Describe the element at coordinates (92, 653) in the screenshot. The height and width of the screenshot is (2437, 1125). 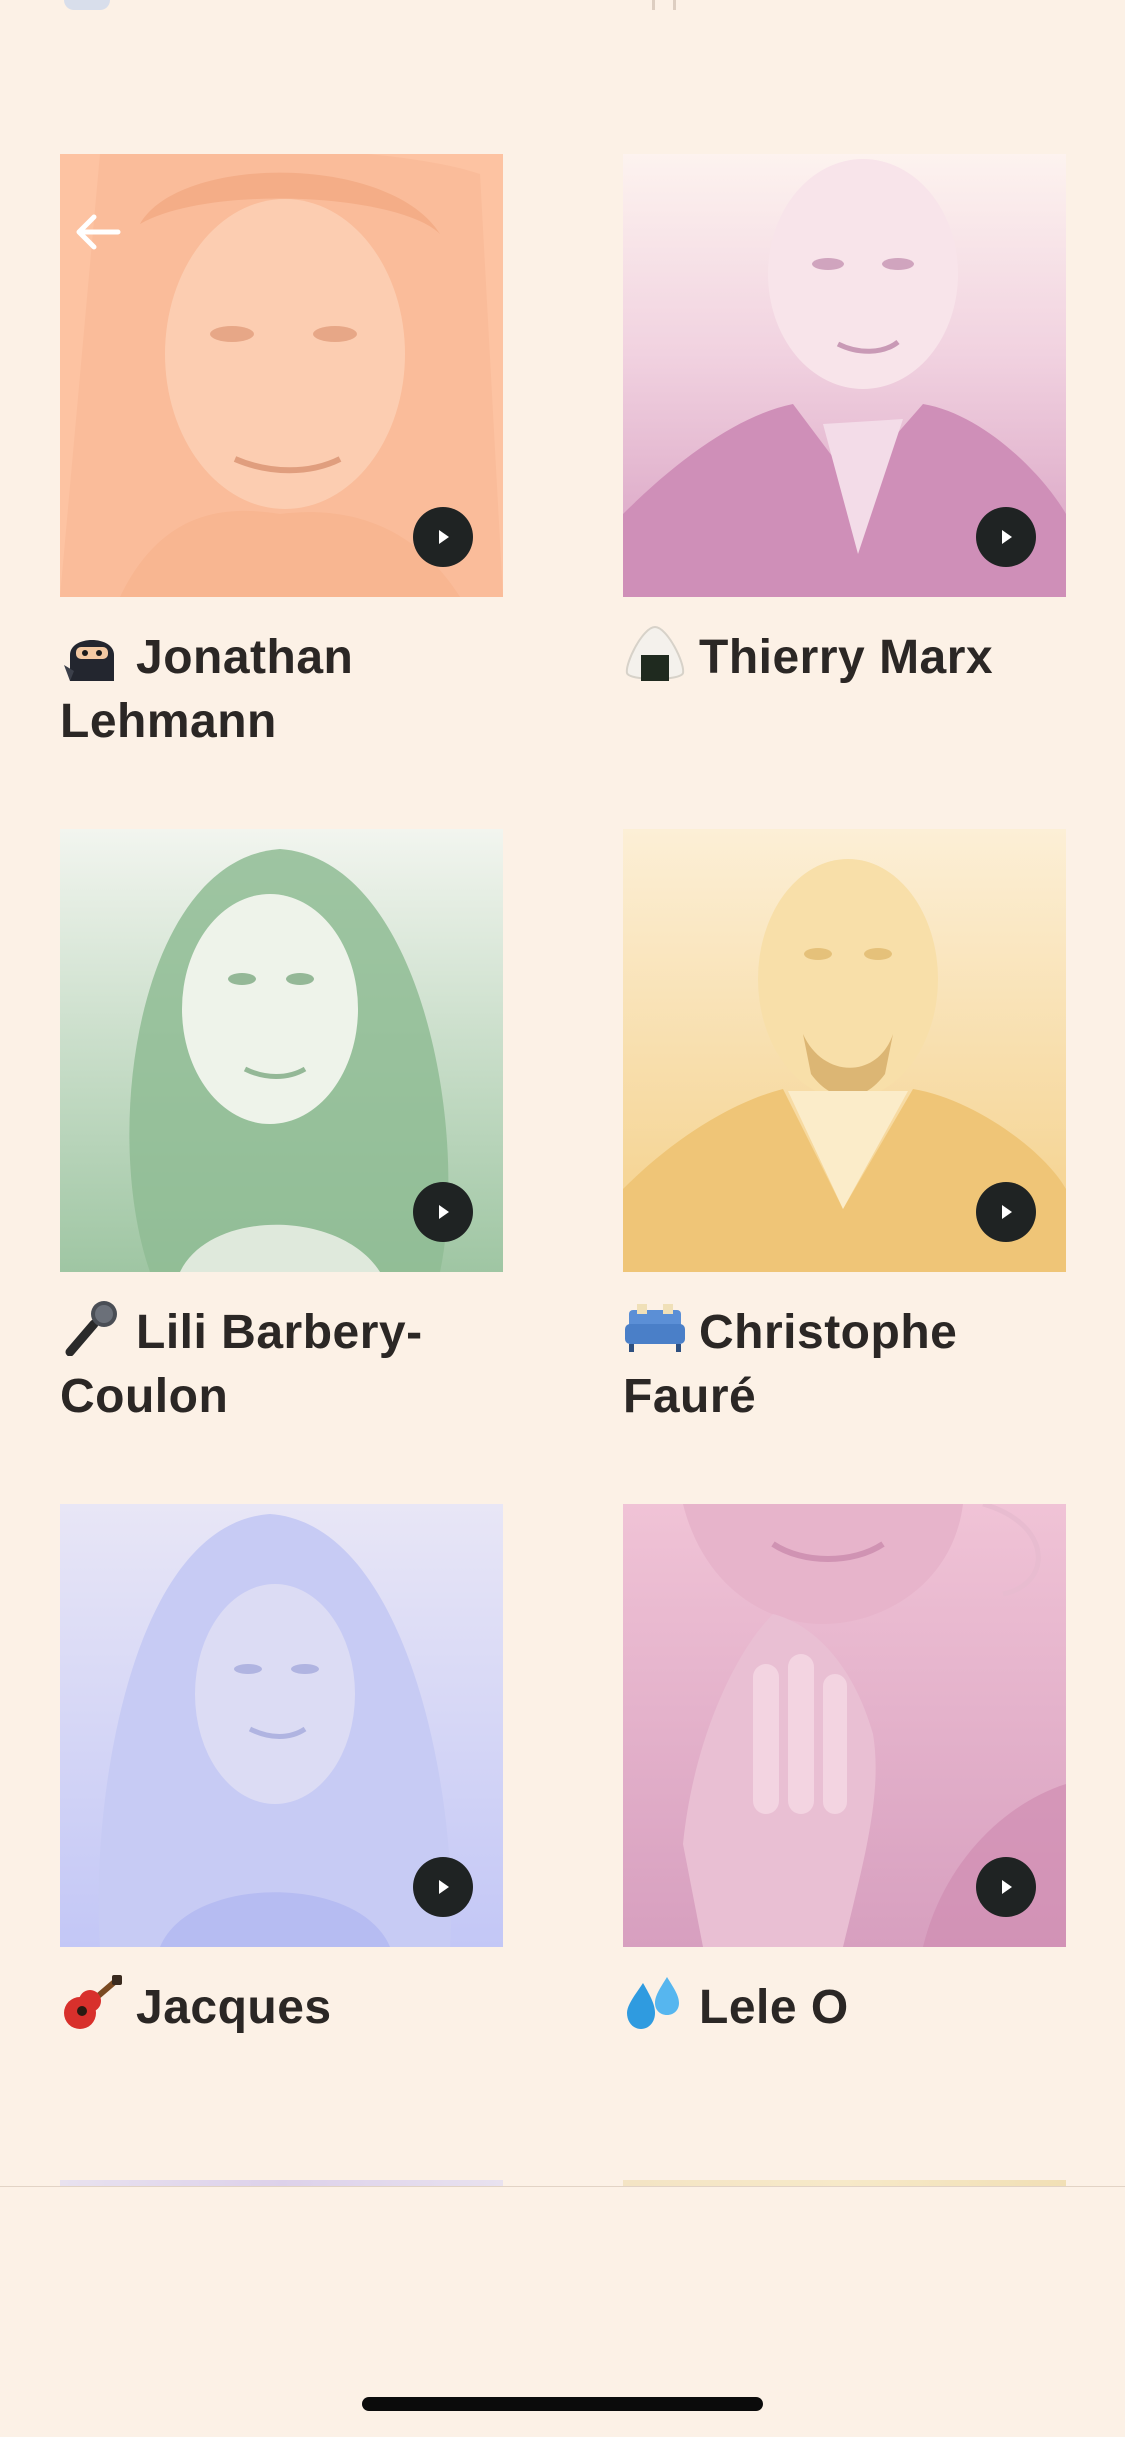
I see `ninja-emoji-icon` at that location.